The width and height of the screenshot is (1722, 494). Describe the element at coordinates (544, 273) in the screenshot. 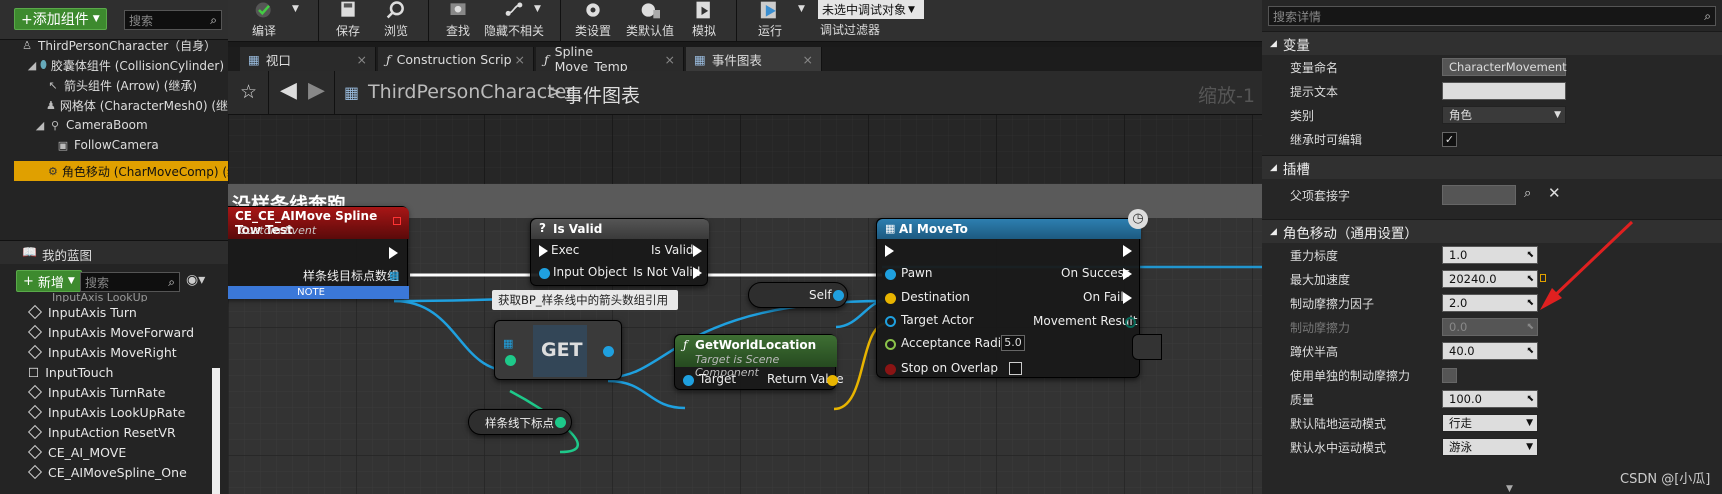

I see `input-object-pin` at that location.